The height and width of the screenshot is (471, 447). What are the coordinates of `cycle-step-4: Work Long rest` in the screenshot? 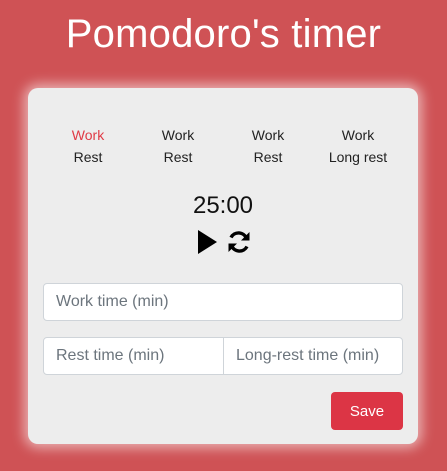 It's located at (358, 146).